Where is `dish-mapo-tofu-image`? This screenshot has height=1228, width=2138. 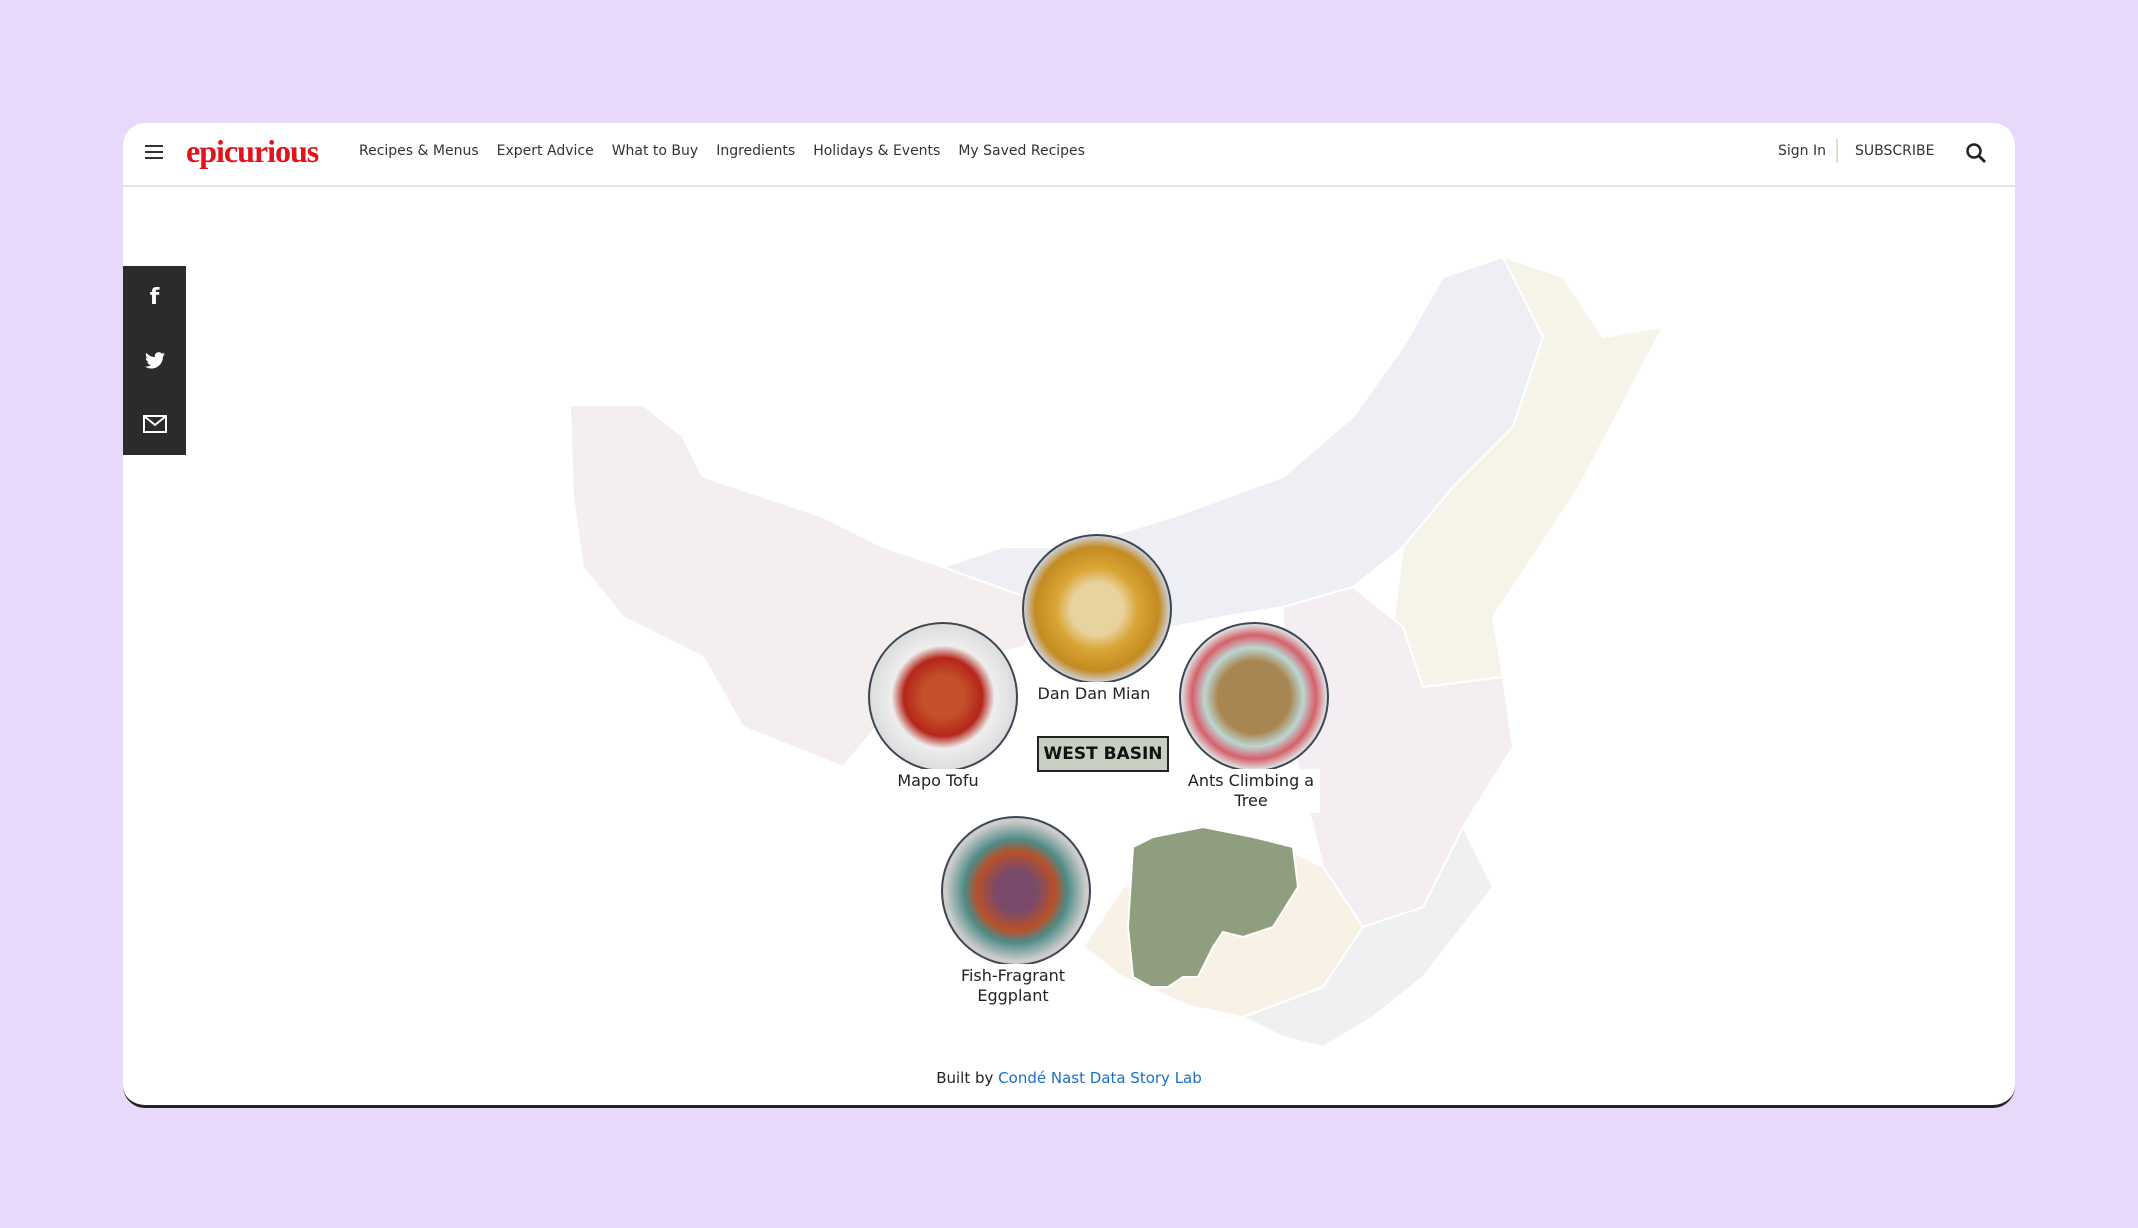
dish-mapo-tofu-image is located at coordinates (943, 697).